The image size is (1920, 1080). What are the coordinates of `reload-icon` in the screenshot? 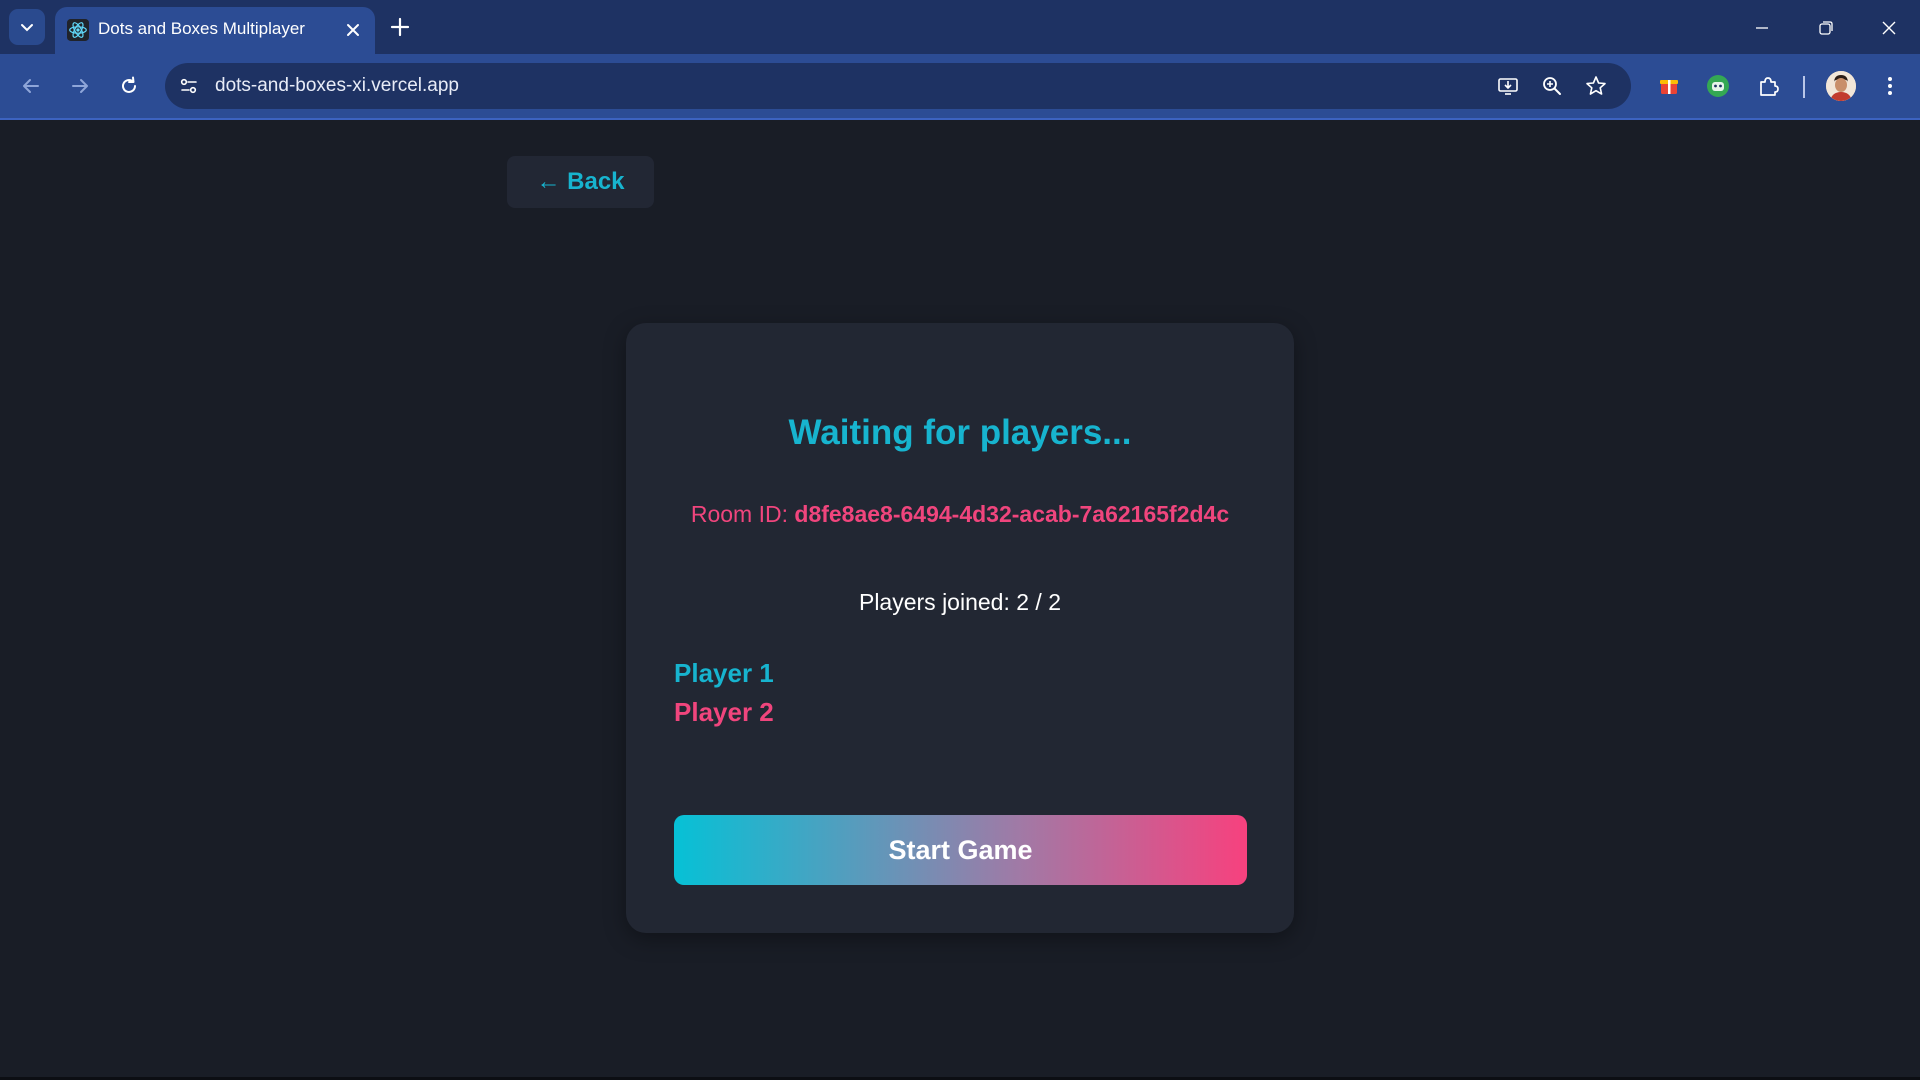 It's located at (129, 86).